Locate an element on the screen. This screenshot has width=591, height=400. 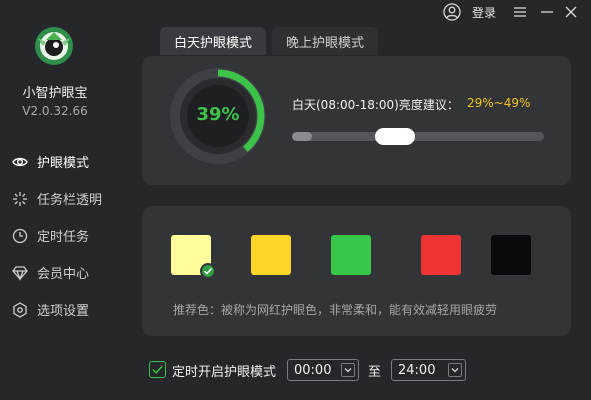
swatch-yellow is located at coordinates (271, 255).